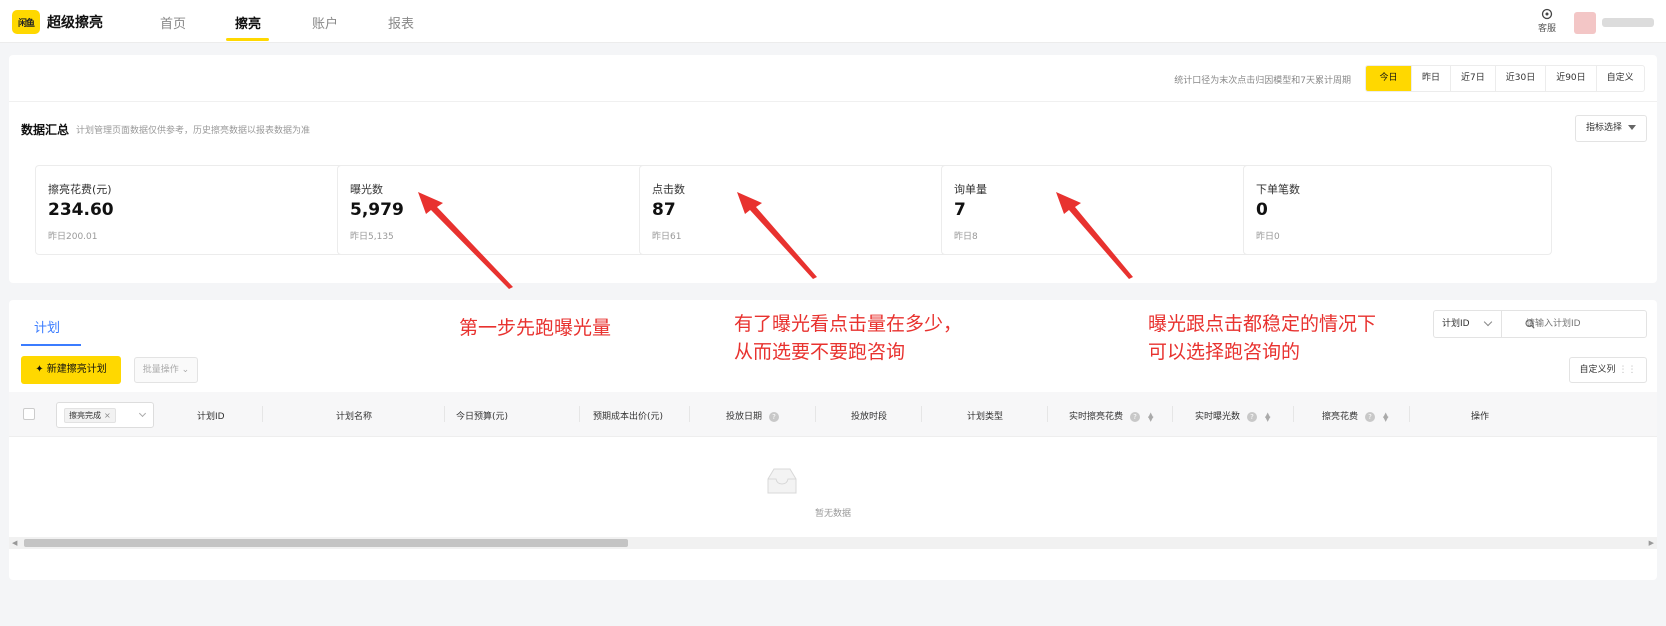  Describe the element at coordinates (744, 417) in the screenshot. I see `col-label: 投放日期` at that location.